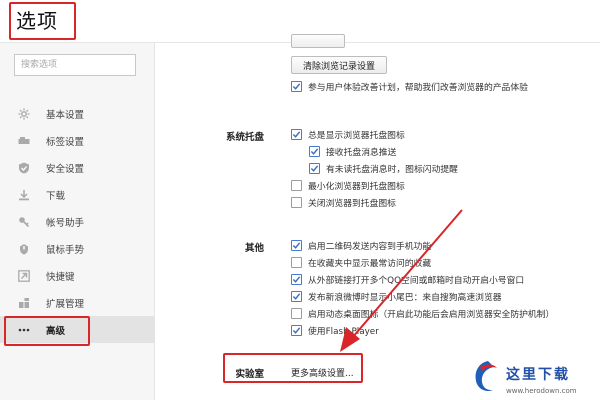 The height and width of the screenshot is (400, 600). What do you see at coordinates (352, 203) in the screenshot?
I see `checkbox-label: 关闭浏览器到托盘图标` at bounding box center [352, 203].